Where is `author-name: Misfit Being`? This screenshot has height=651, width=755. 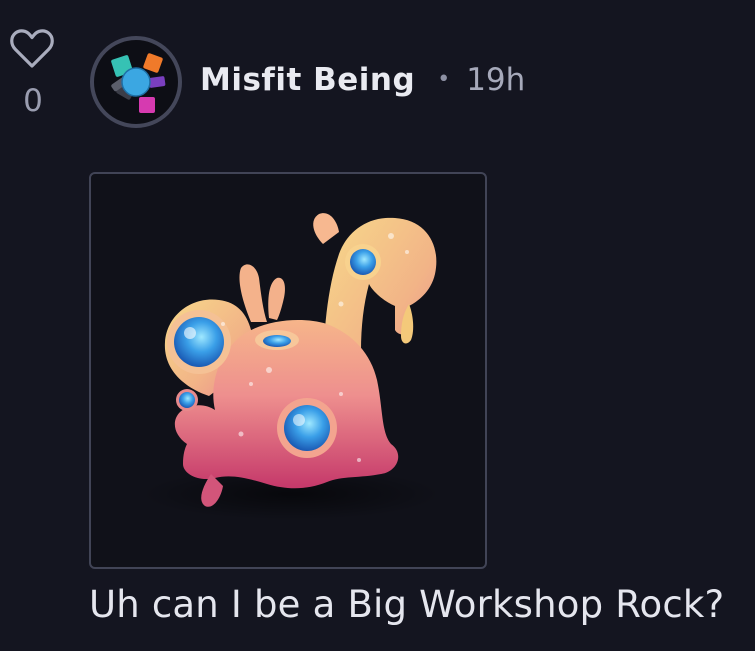 author-name: Misfit Being is located at coordinates (307, 80).